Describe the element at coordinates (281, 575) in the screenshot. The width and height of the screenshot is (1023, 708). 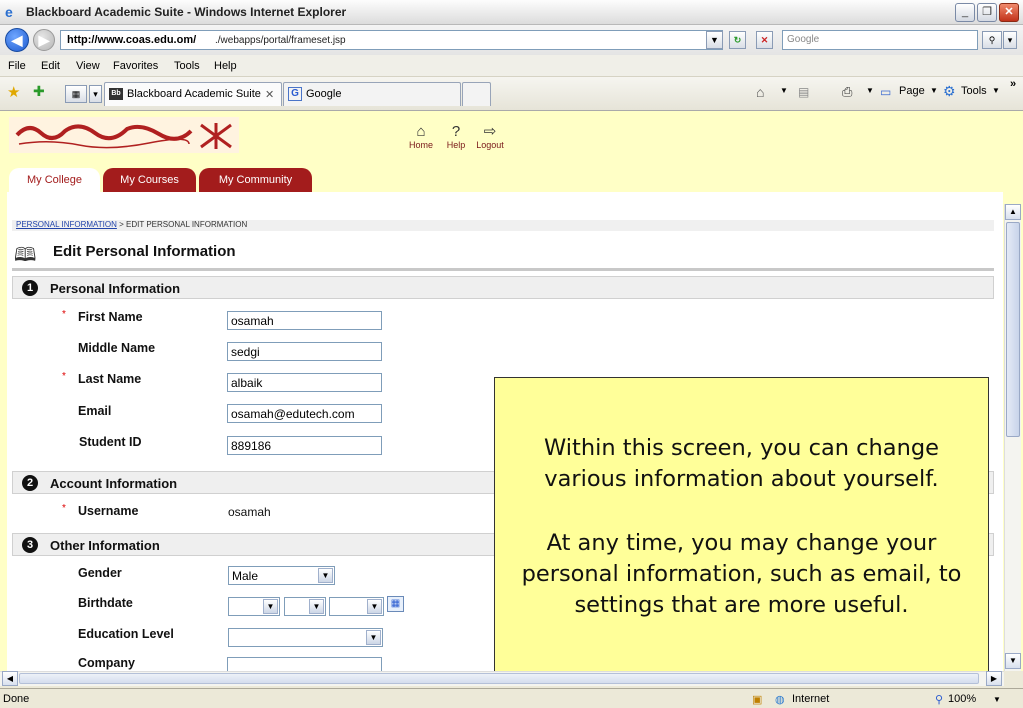
I see `gender-select: Male ▼` at that location.